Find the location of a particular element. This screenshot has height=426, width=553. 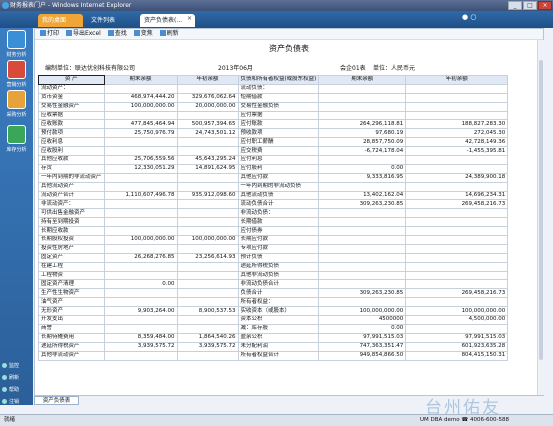

refresh-button: 刷新 is located at coordinates (169, 33).